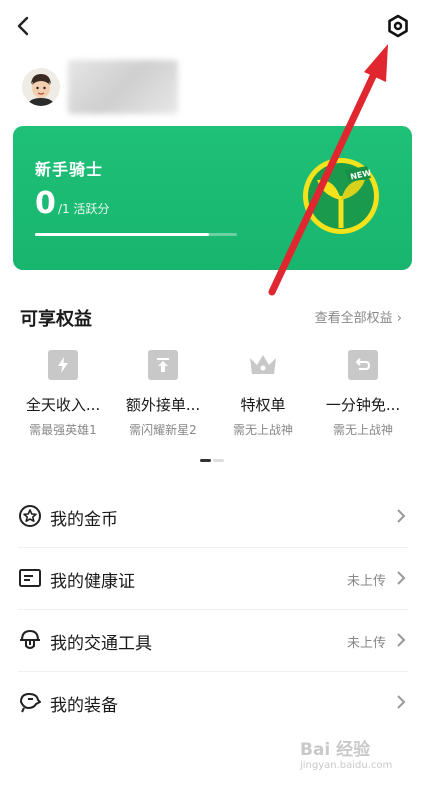  What do you see at coordinates (335, 750) in the screenshot?
I see `watermark-text: Bai 经验` at bounding box center [335, 750].